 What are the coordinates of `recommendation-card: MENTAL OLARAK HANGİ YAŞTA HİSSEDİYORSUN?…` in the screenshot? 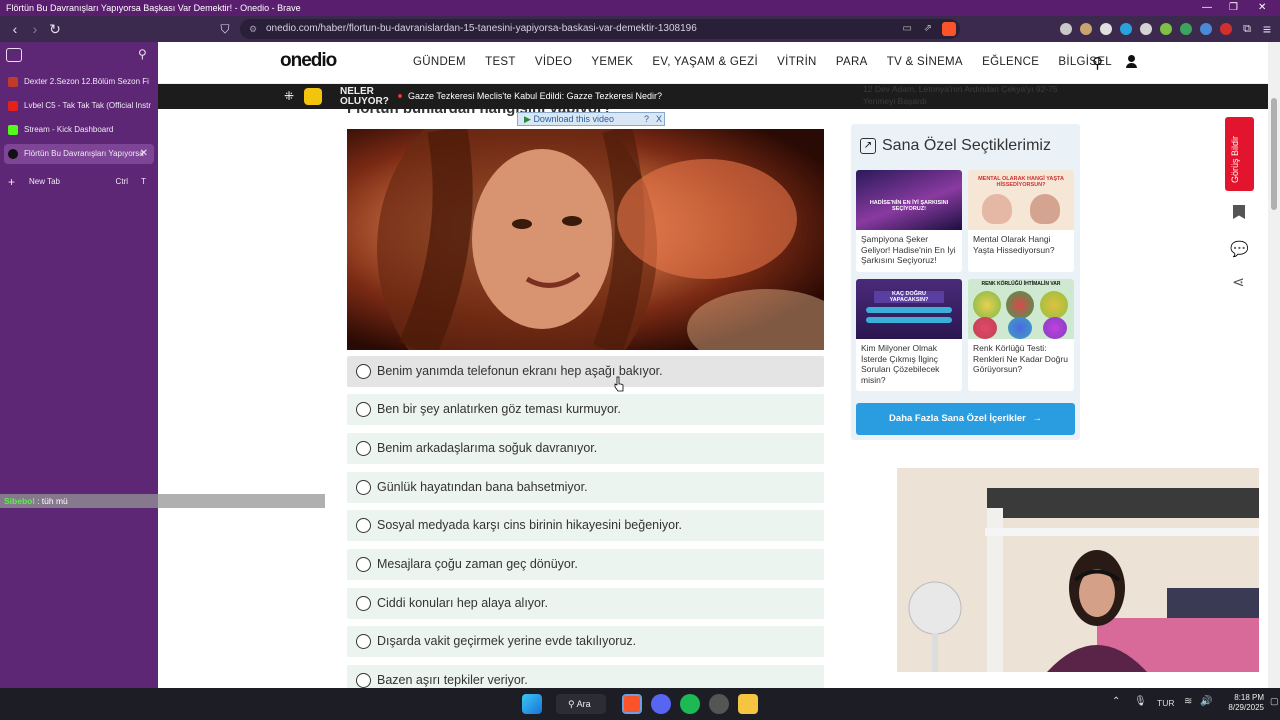 It's located at (1021, 221).